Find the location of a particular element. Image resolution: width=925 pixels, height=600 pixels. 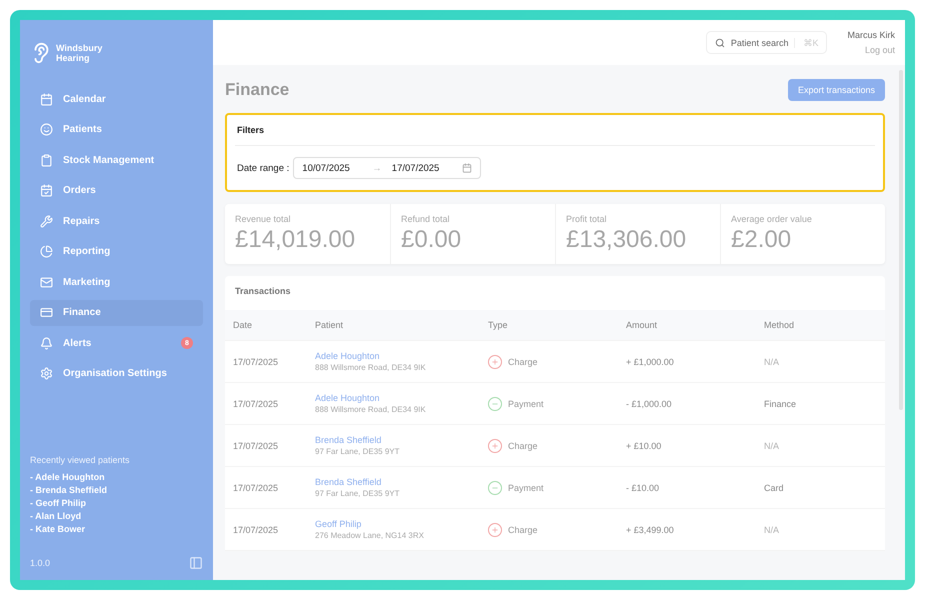

nav-item: Stock Management is located at coordinates (116, 160).